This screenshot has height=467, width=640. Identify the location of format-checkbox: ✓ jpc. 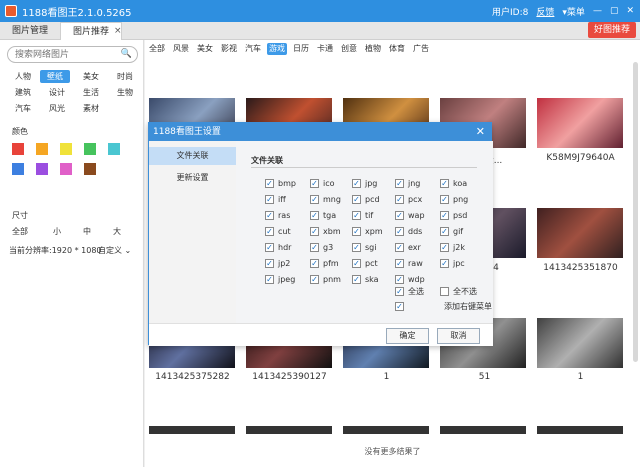
(452, 263).